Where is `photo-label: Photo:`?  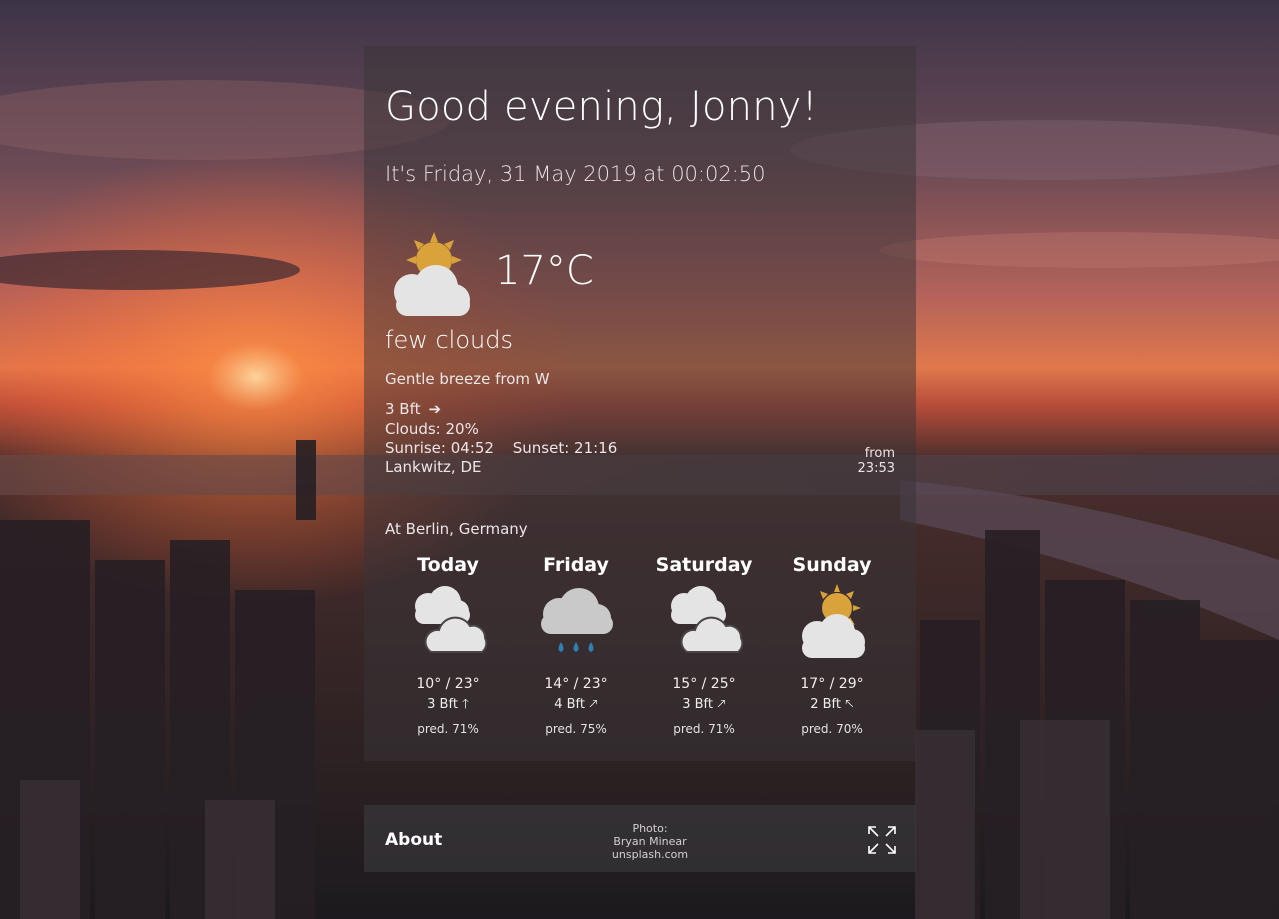 photo-label: Photo: is located at coordinates (650, 828).